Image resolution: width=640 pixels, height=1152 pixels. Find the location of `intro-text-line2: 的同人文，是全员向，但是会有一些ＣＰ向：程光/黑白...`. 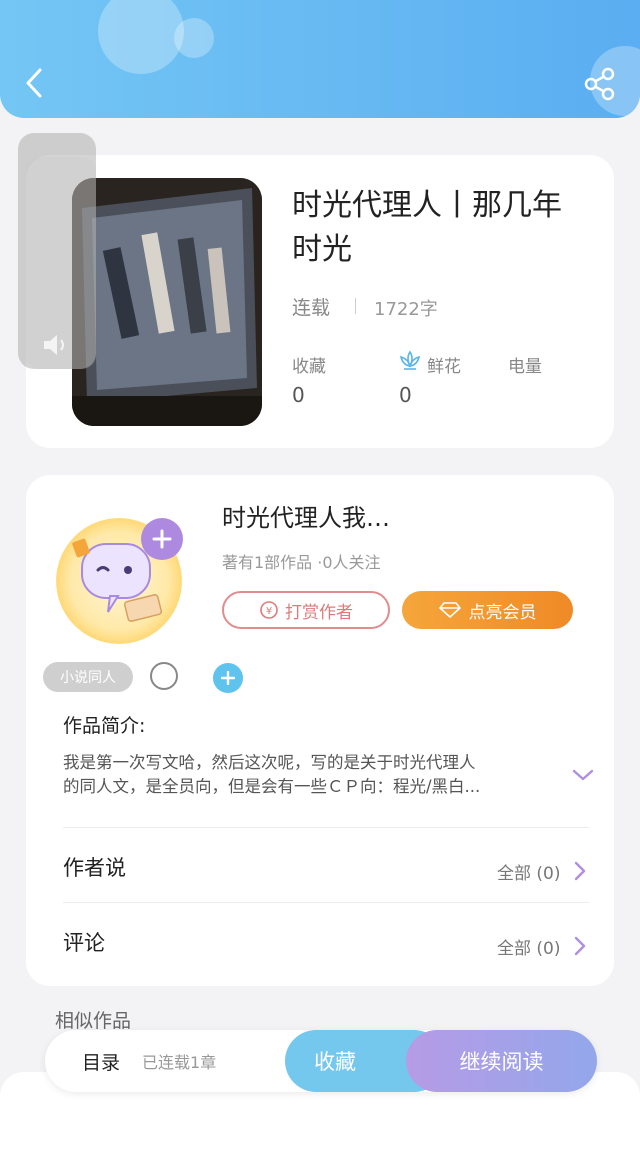

intro-text-line2: 的同人文，是全员向，但是会有一些ＣＰ向：程光/黑白... is located at coordinates (272, 786).